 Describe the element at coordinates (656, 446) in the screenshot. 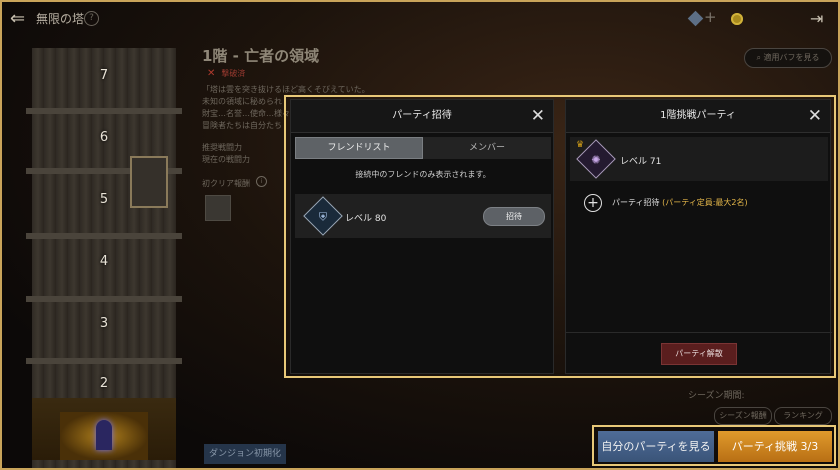

I see `view-my-party-button: 自分のパーティを見る` at that location.